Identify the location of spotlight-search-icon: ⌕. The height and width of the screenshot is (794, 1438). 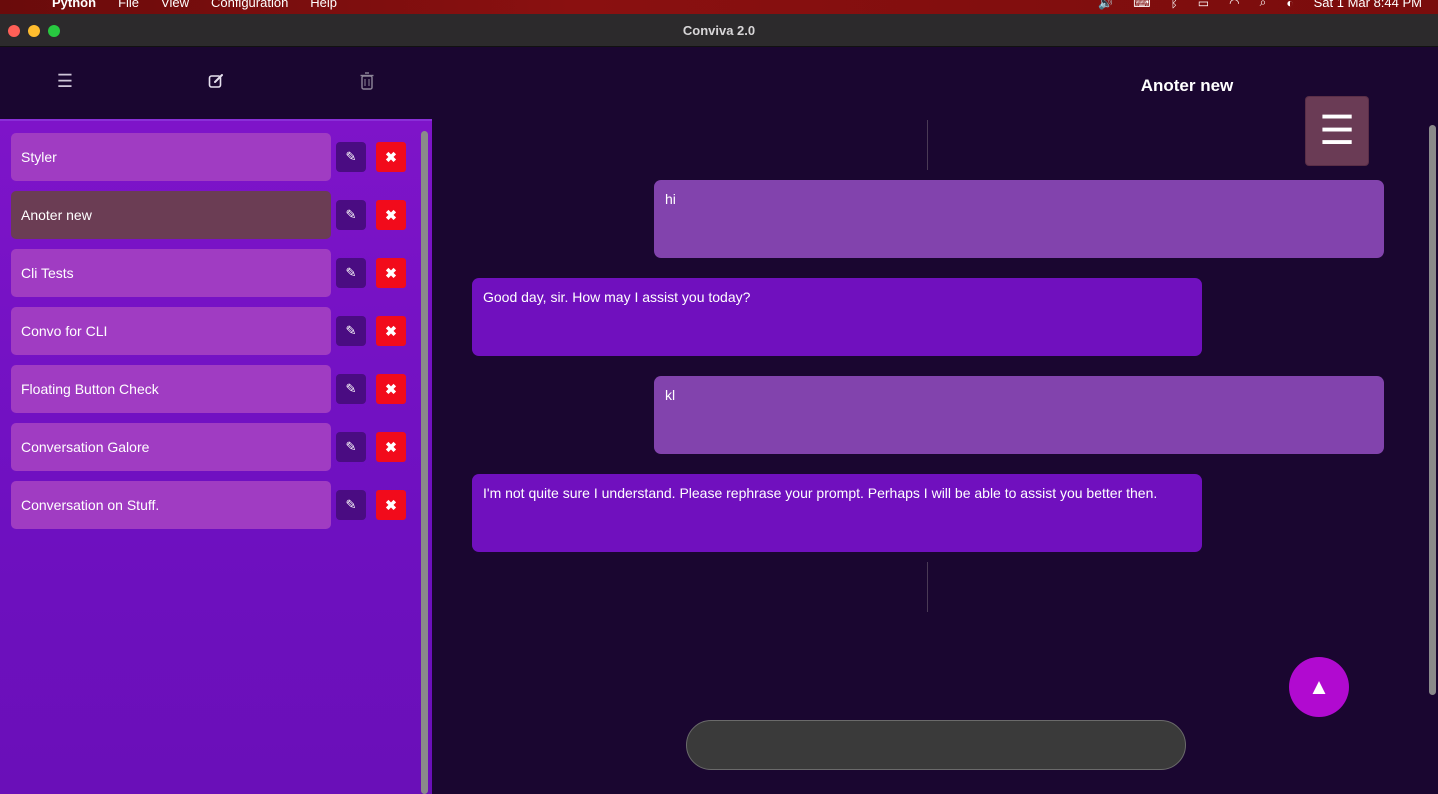
(1263, 5).